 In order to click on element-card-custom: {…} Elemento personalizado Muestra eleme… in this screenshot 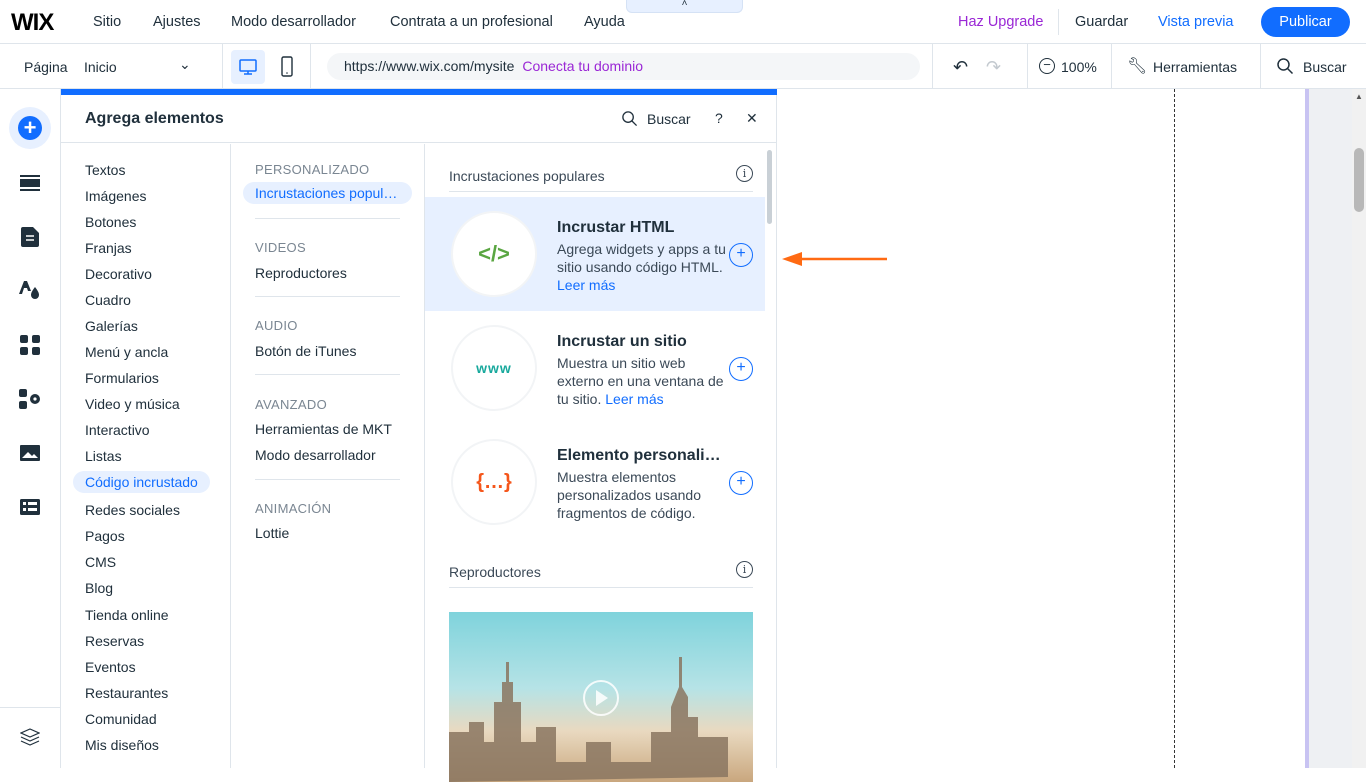, I will do `click(595, 482)`.